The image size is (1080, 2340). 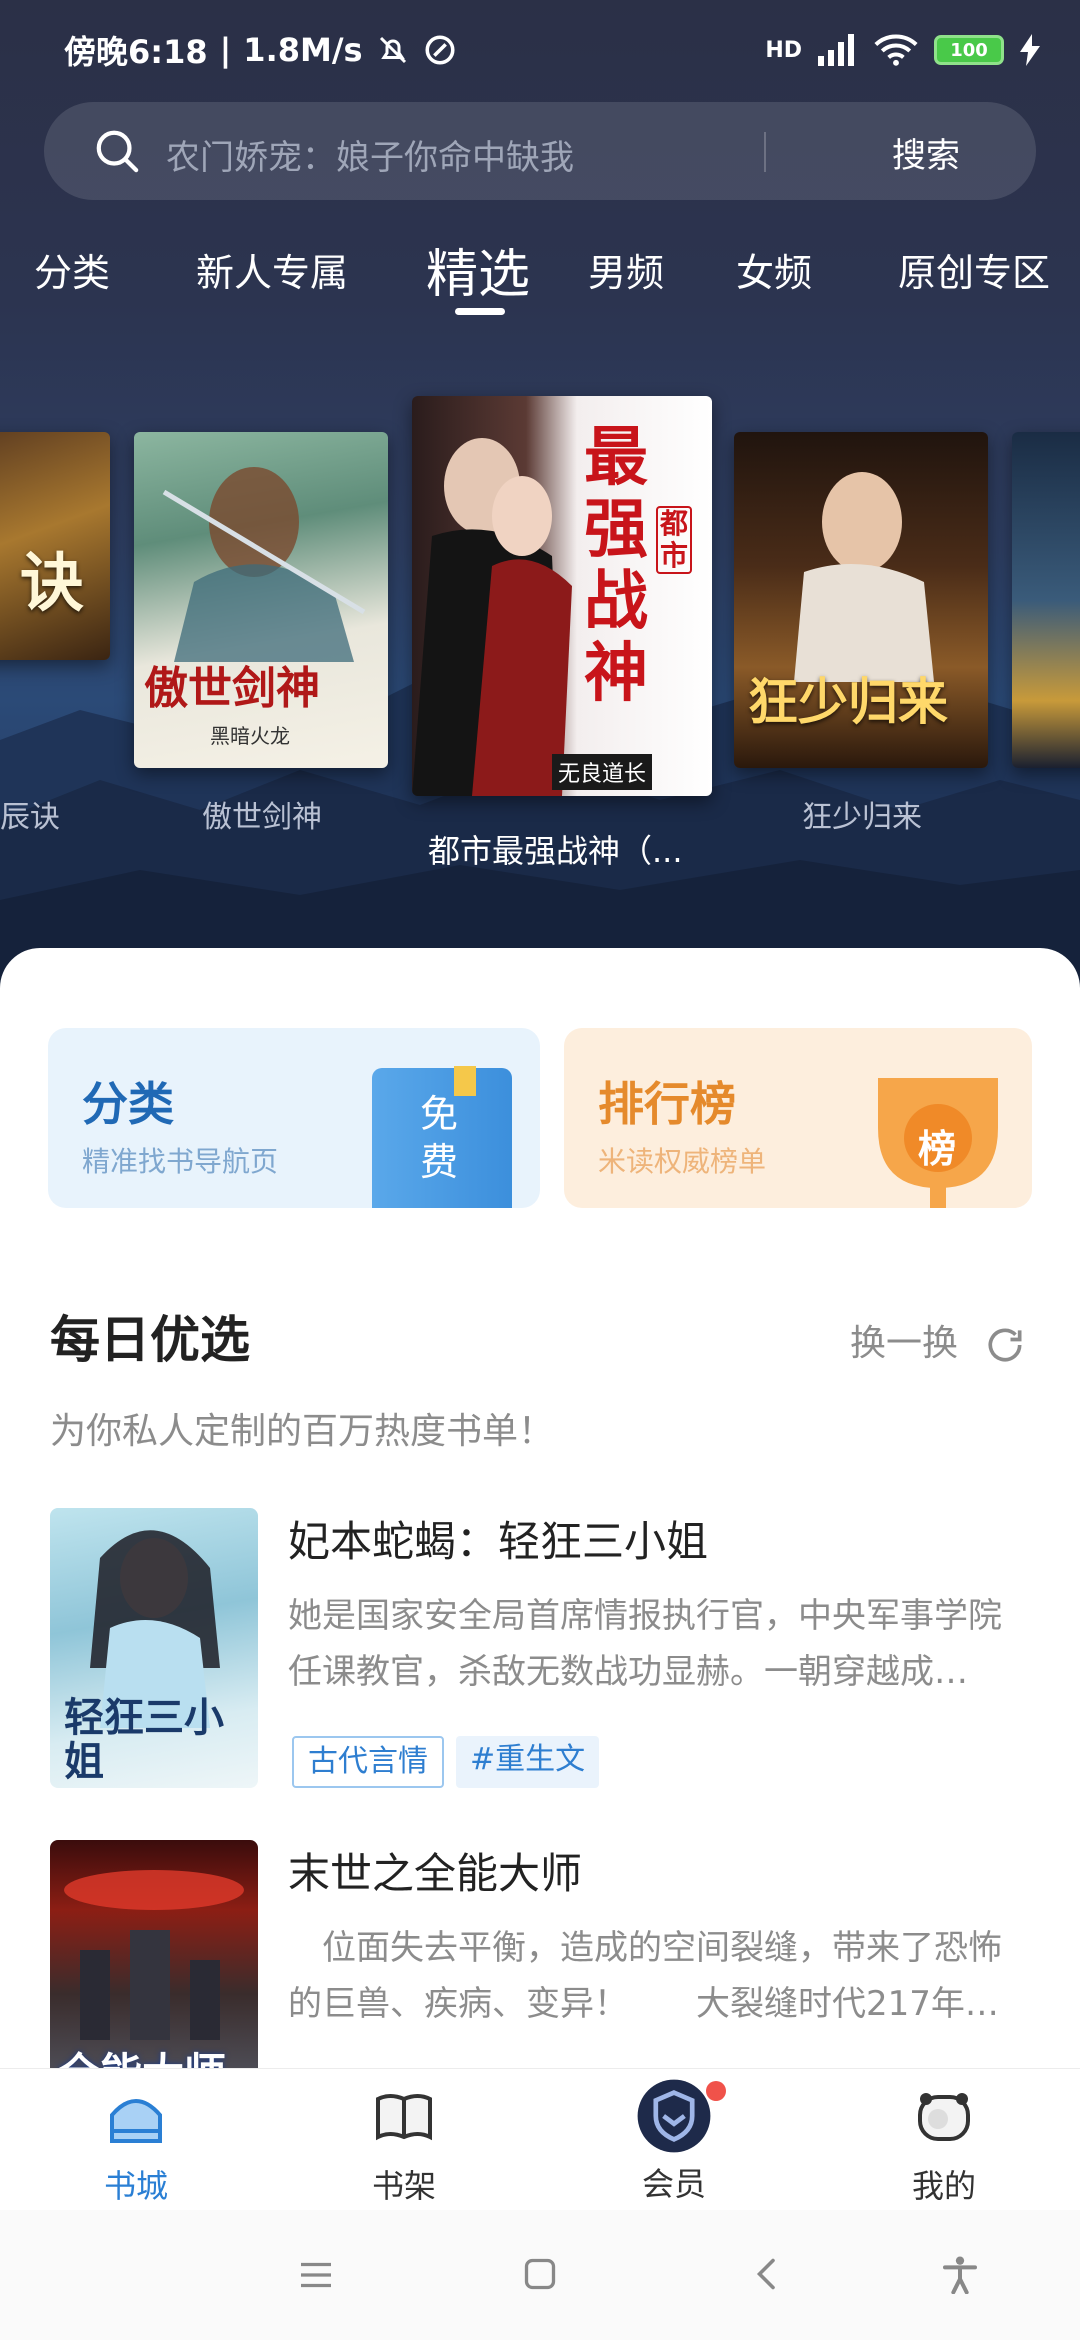 I want to click on carousel-cover: 傲世剑神 黑暗火龙, so click(x=261, y=600).